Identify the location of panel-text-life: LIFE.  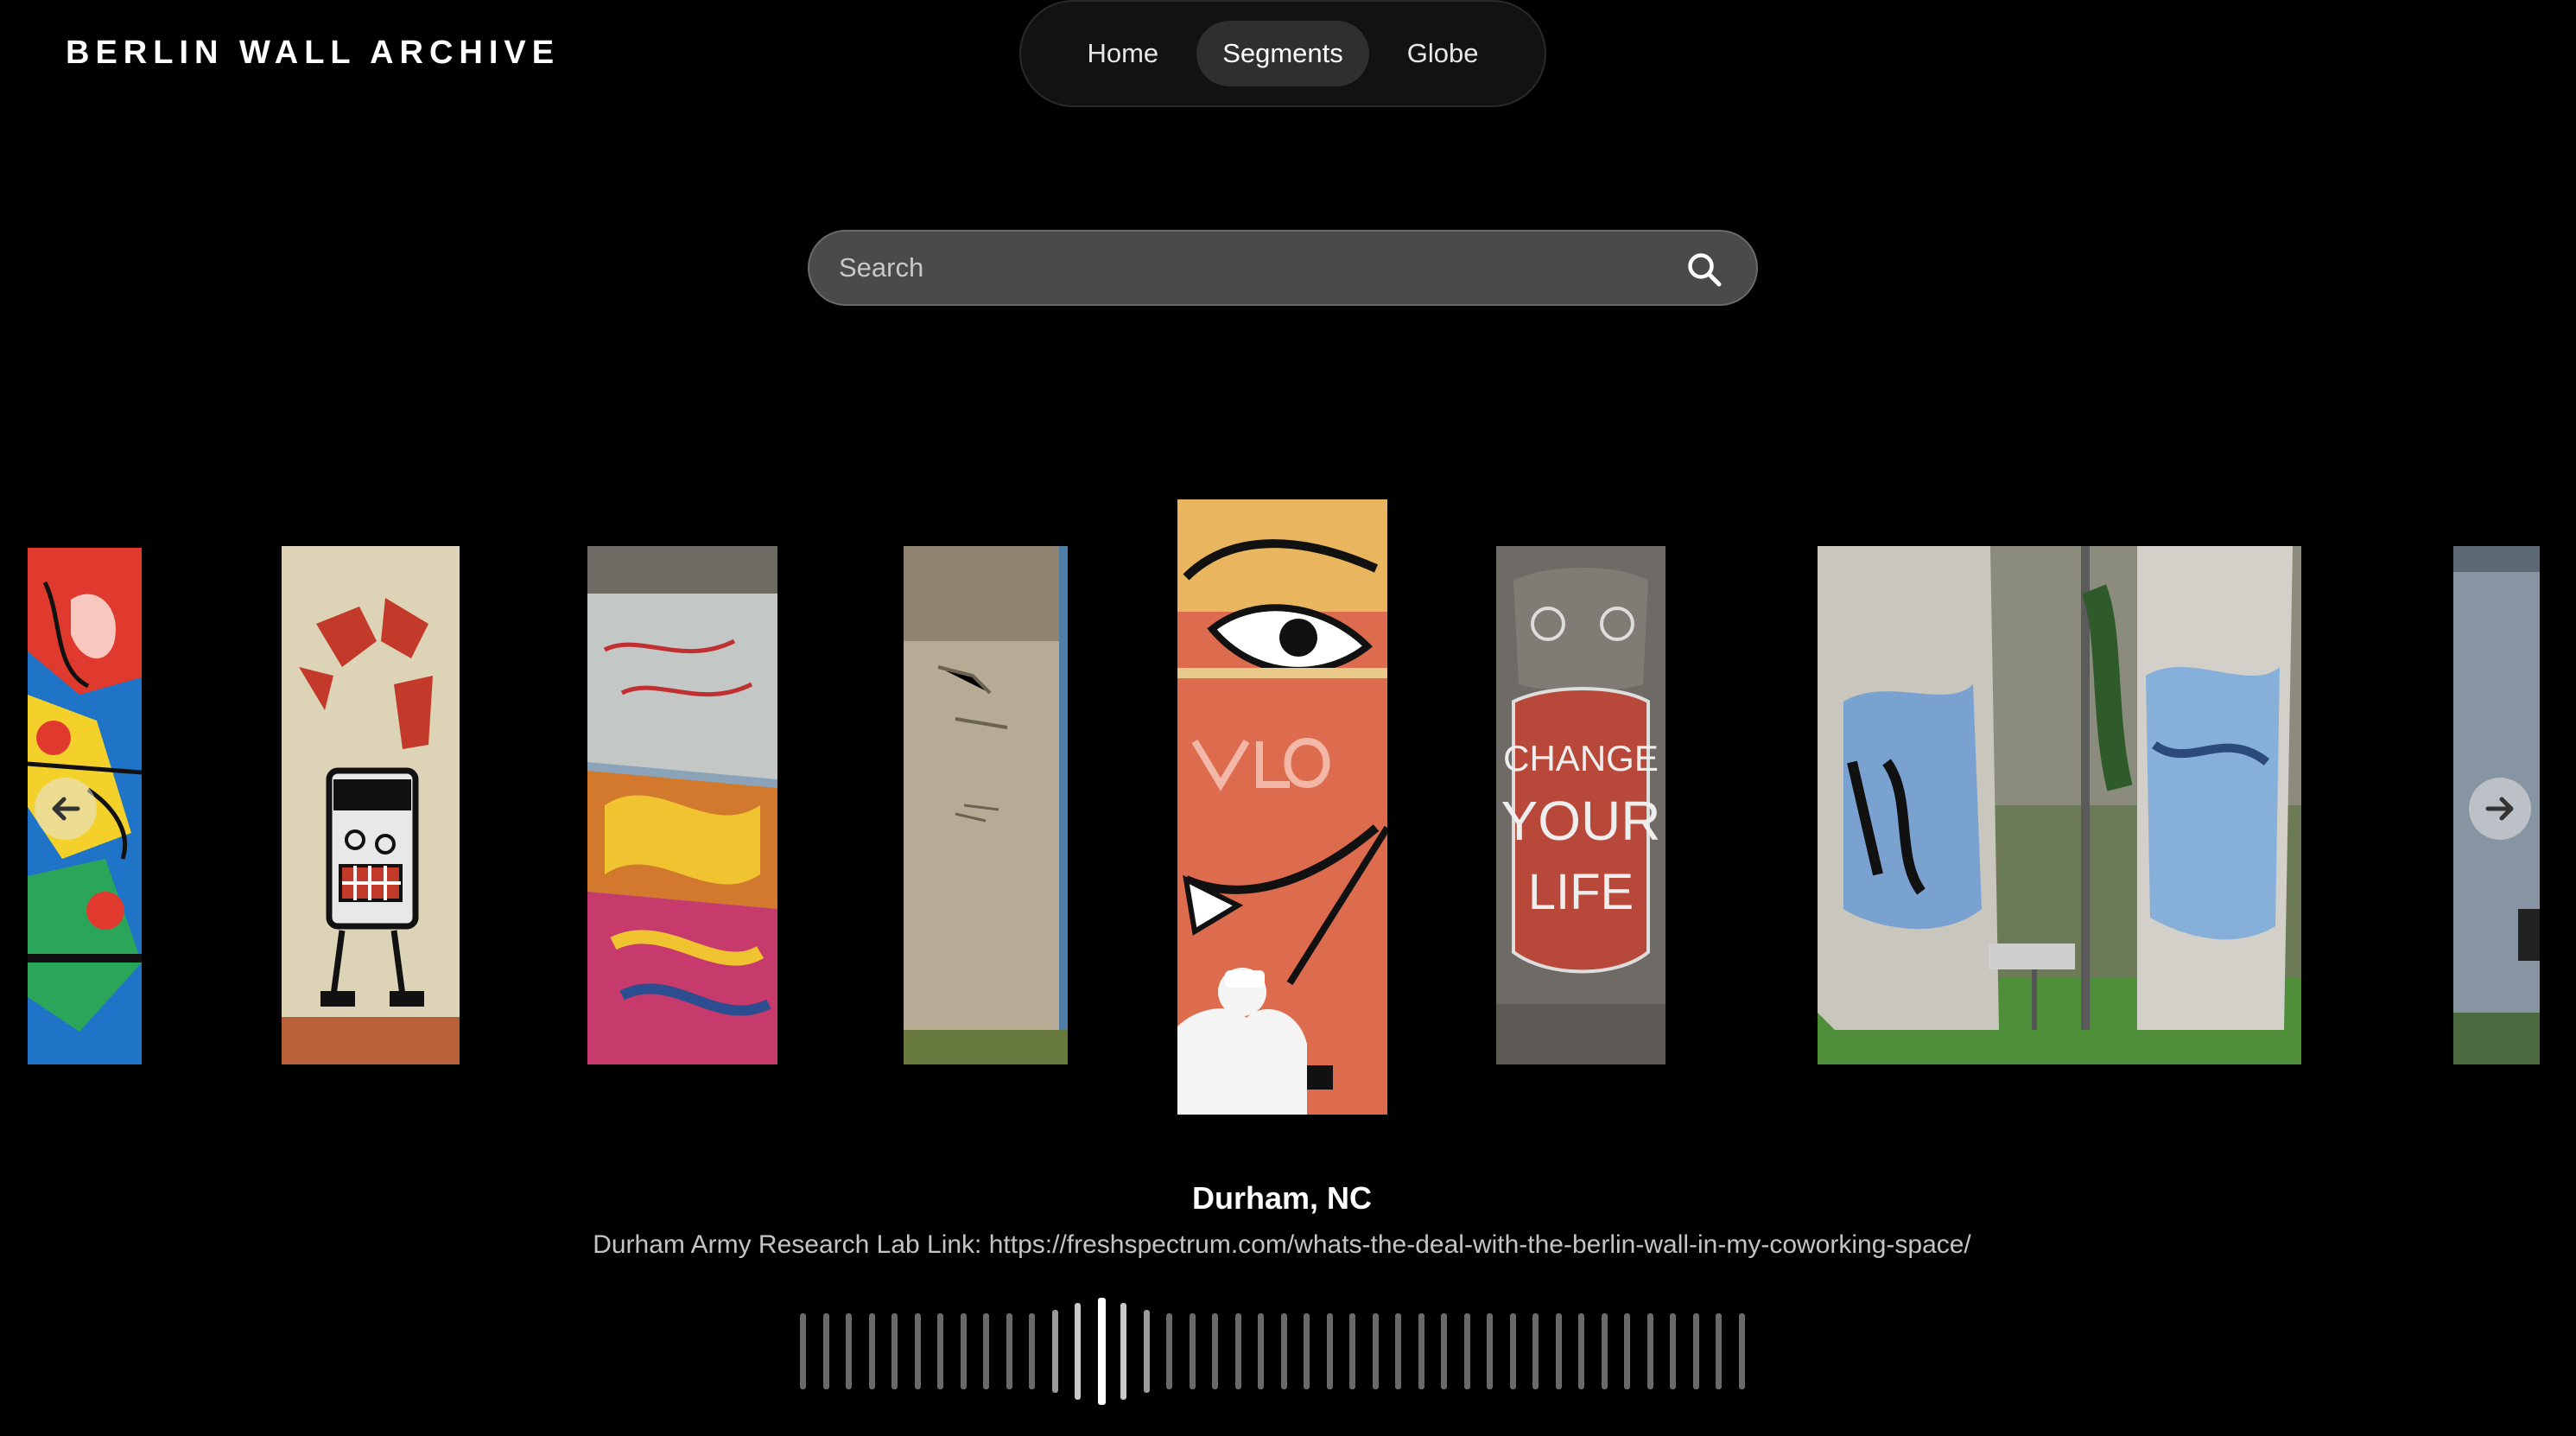
(1581, 892).